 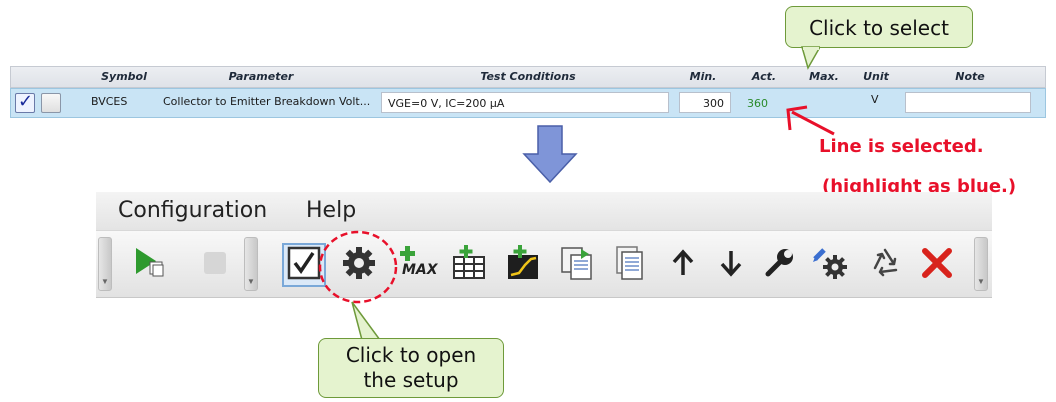 I want to click on paste-icon, so click(x=629, y=263).